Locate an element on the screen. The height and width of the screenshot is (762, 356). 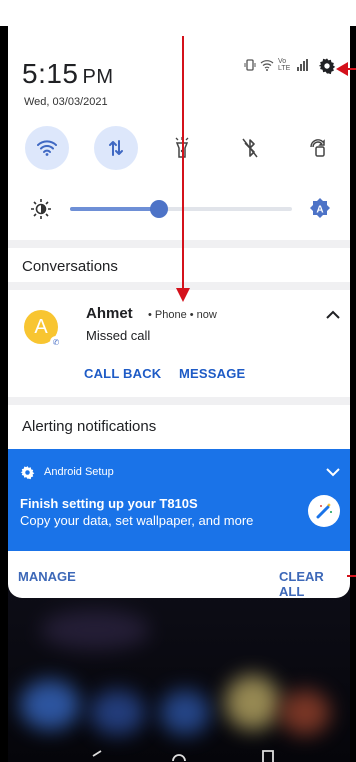
tile-auto-rotate is located at coordinates (318, 148).